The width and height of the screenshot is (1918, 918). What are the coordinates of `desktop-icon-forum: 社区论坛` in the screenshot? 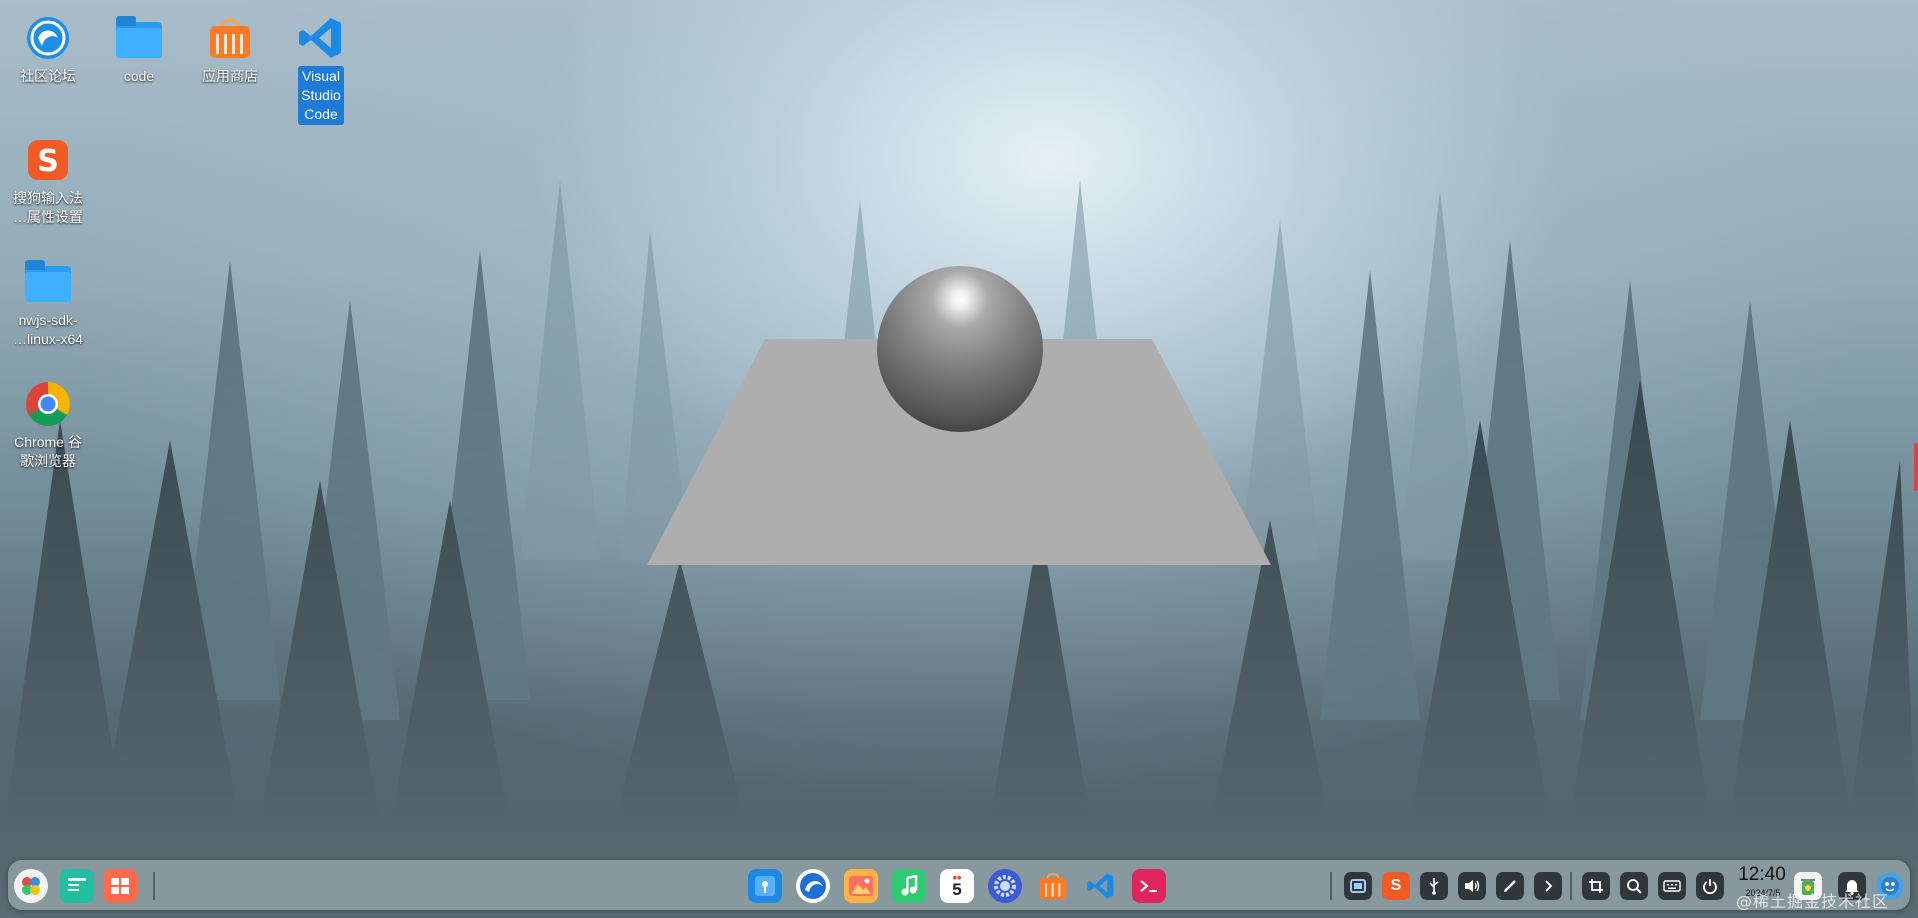 It's located at (48, 50).